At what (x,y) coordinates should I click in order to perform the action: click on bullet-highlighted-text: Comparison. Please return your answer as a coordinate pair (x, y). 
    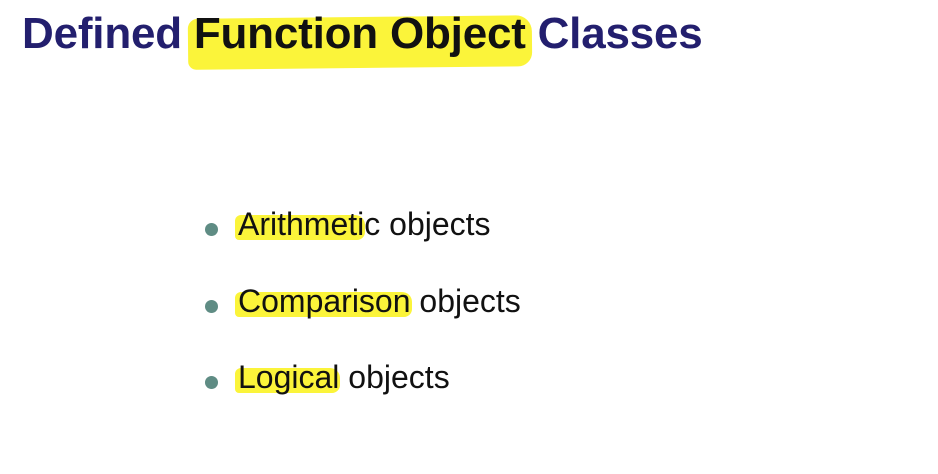
    Looking at the image, I should click on (324, 301).